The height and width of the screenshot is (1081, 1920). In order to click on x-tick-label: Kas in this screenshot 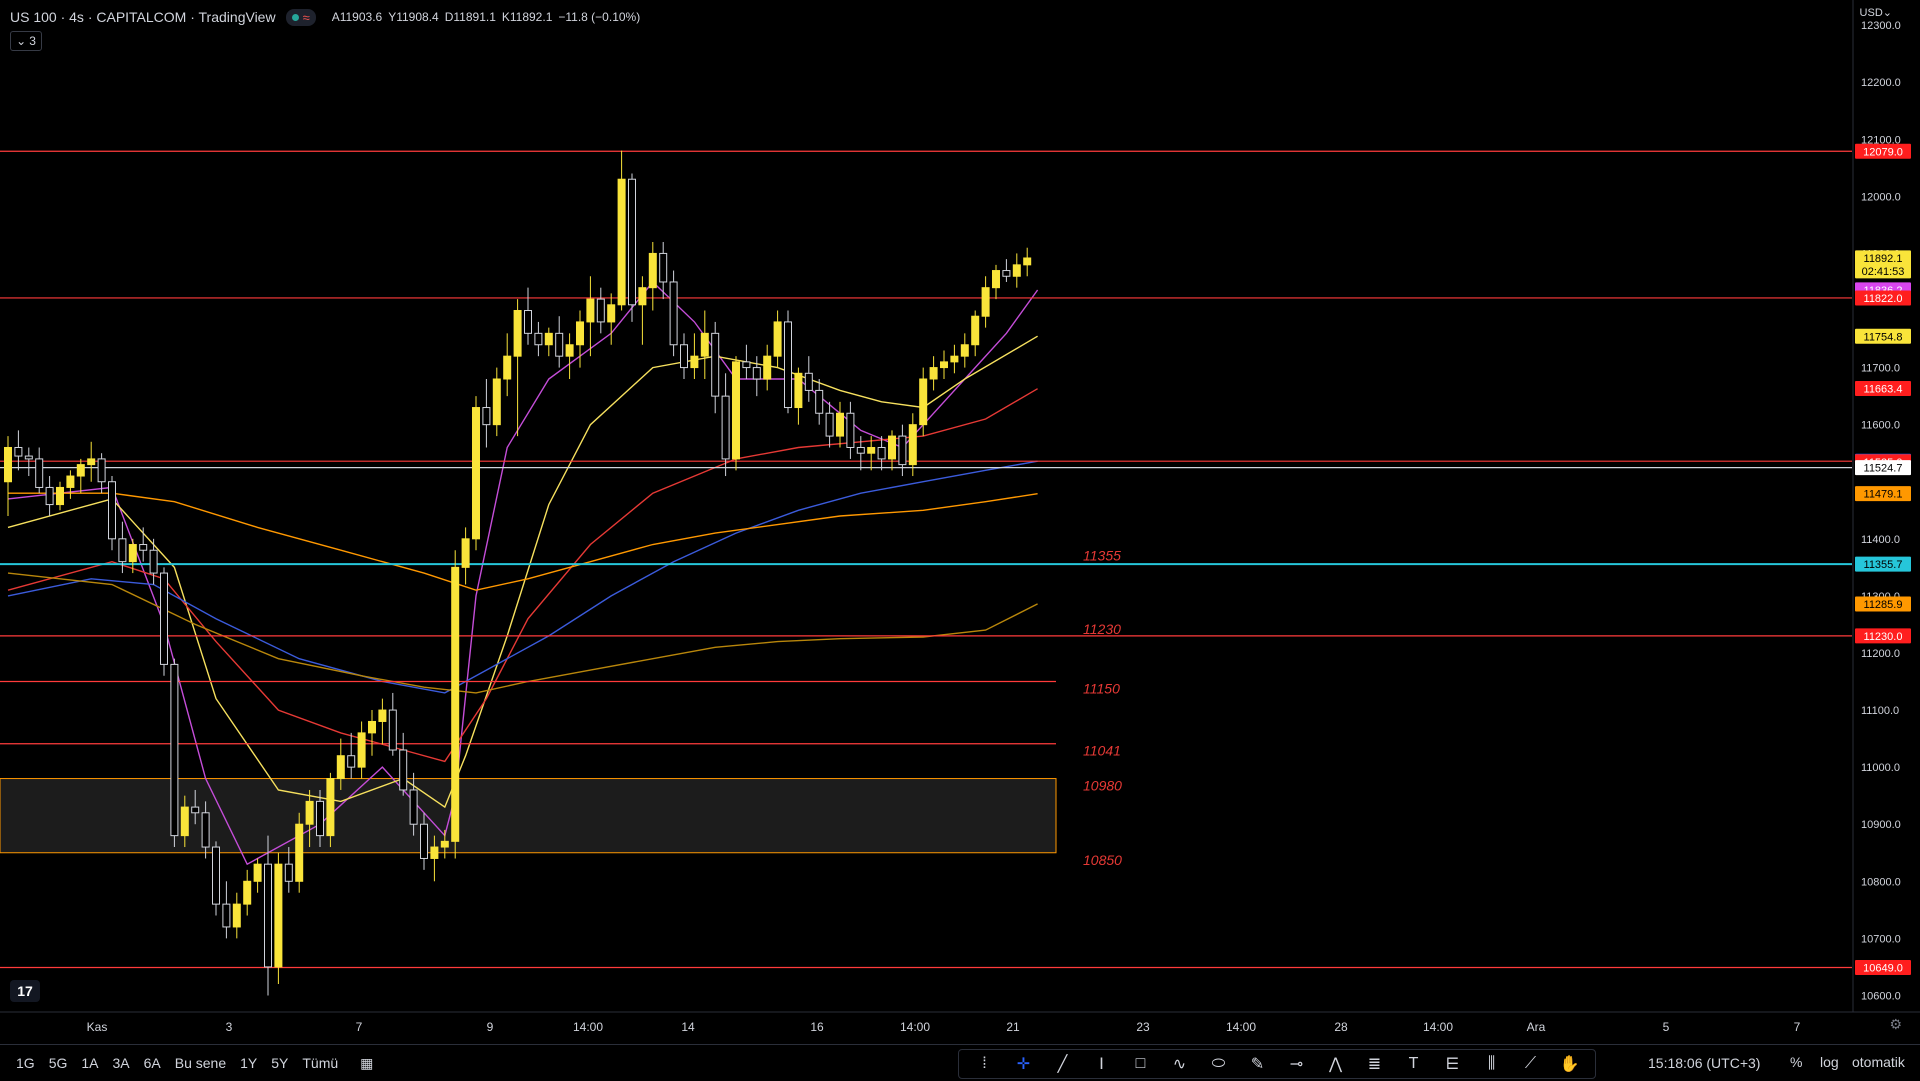, I will do `click(97, 1027)`.